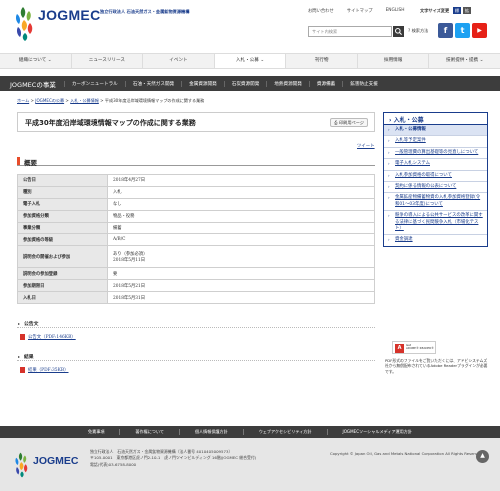 This screenshot has width=500, height=491. I want to click on font-size-normal-button: 標準, so click(457, 13).